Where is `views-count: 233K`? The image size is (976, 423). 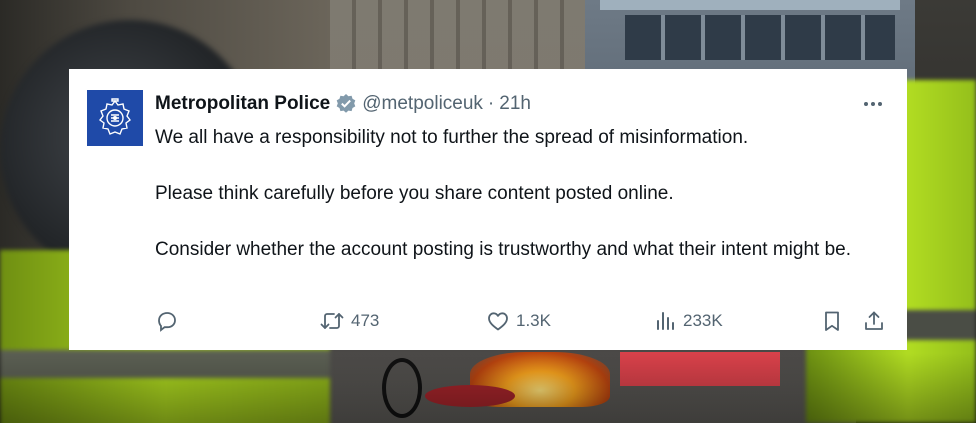
views-count: 233K is located at coordinates (703, 320).